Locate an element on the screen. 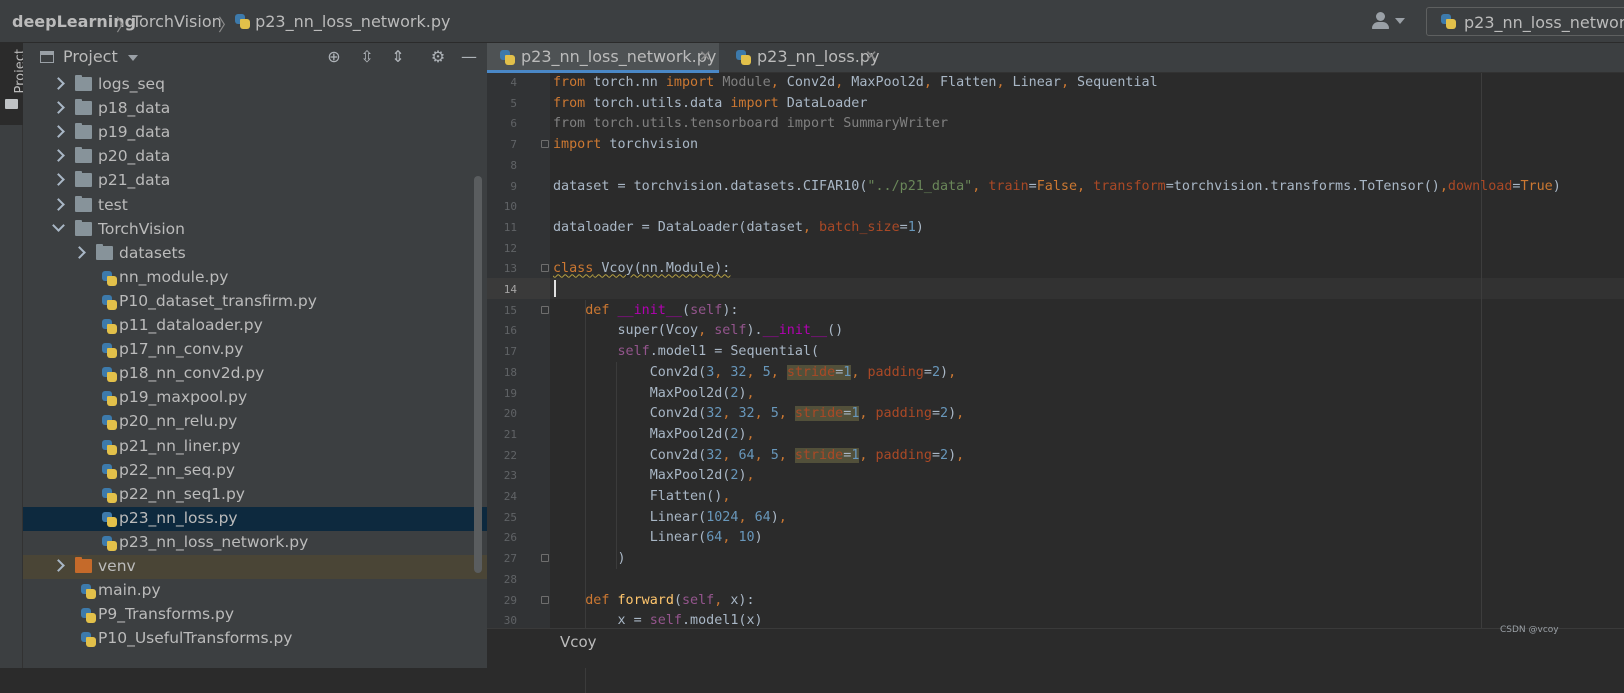 This screenshot has width=1624, height=693. line-number: 20 is located at coordinates (510, 414).